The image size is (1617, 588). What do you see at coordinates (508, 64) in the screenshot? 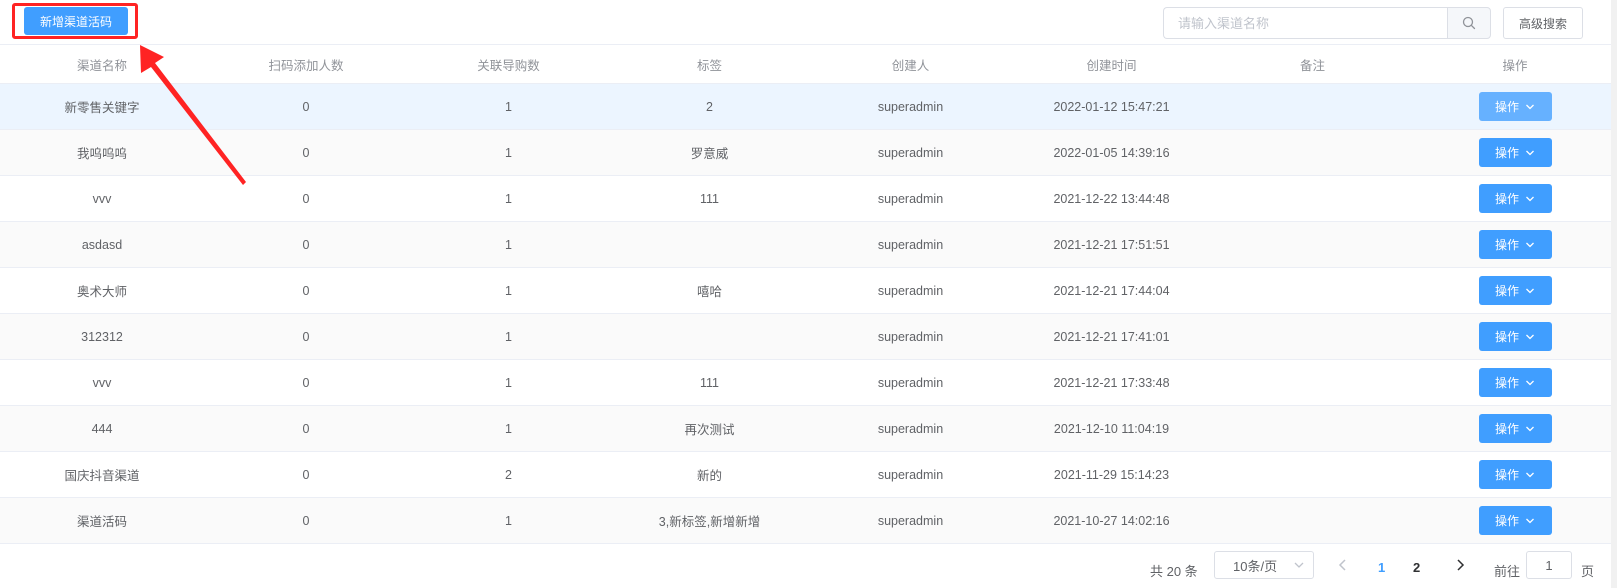
I see `column-header-guide-count: 关联导购数` at bounding box center [508, 64].